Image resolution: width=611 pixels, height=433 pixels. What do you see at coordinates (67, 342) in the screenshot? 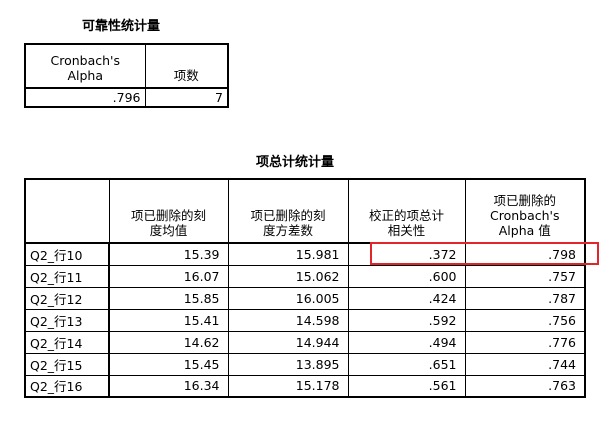
I see `row-label: Q2_行14` at bounding box center [67, 342].